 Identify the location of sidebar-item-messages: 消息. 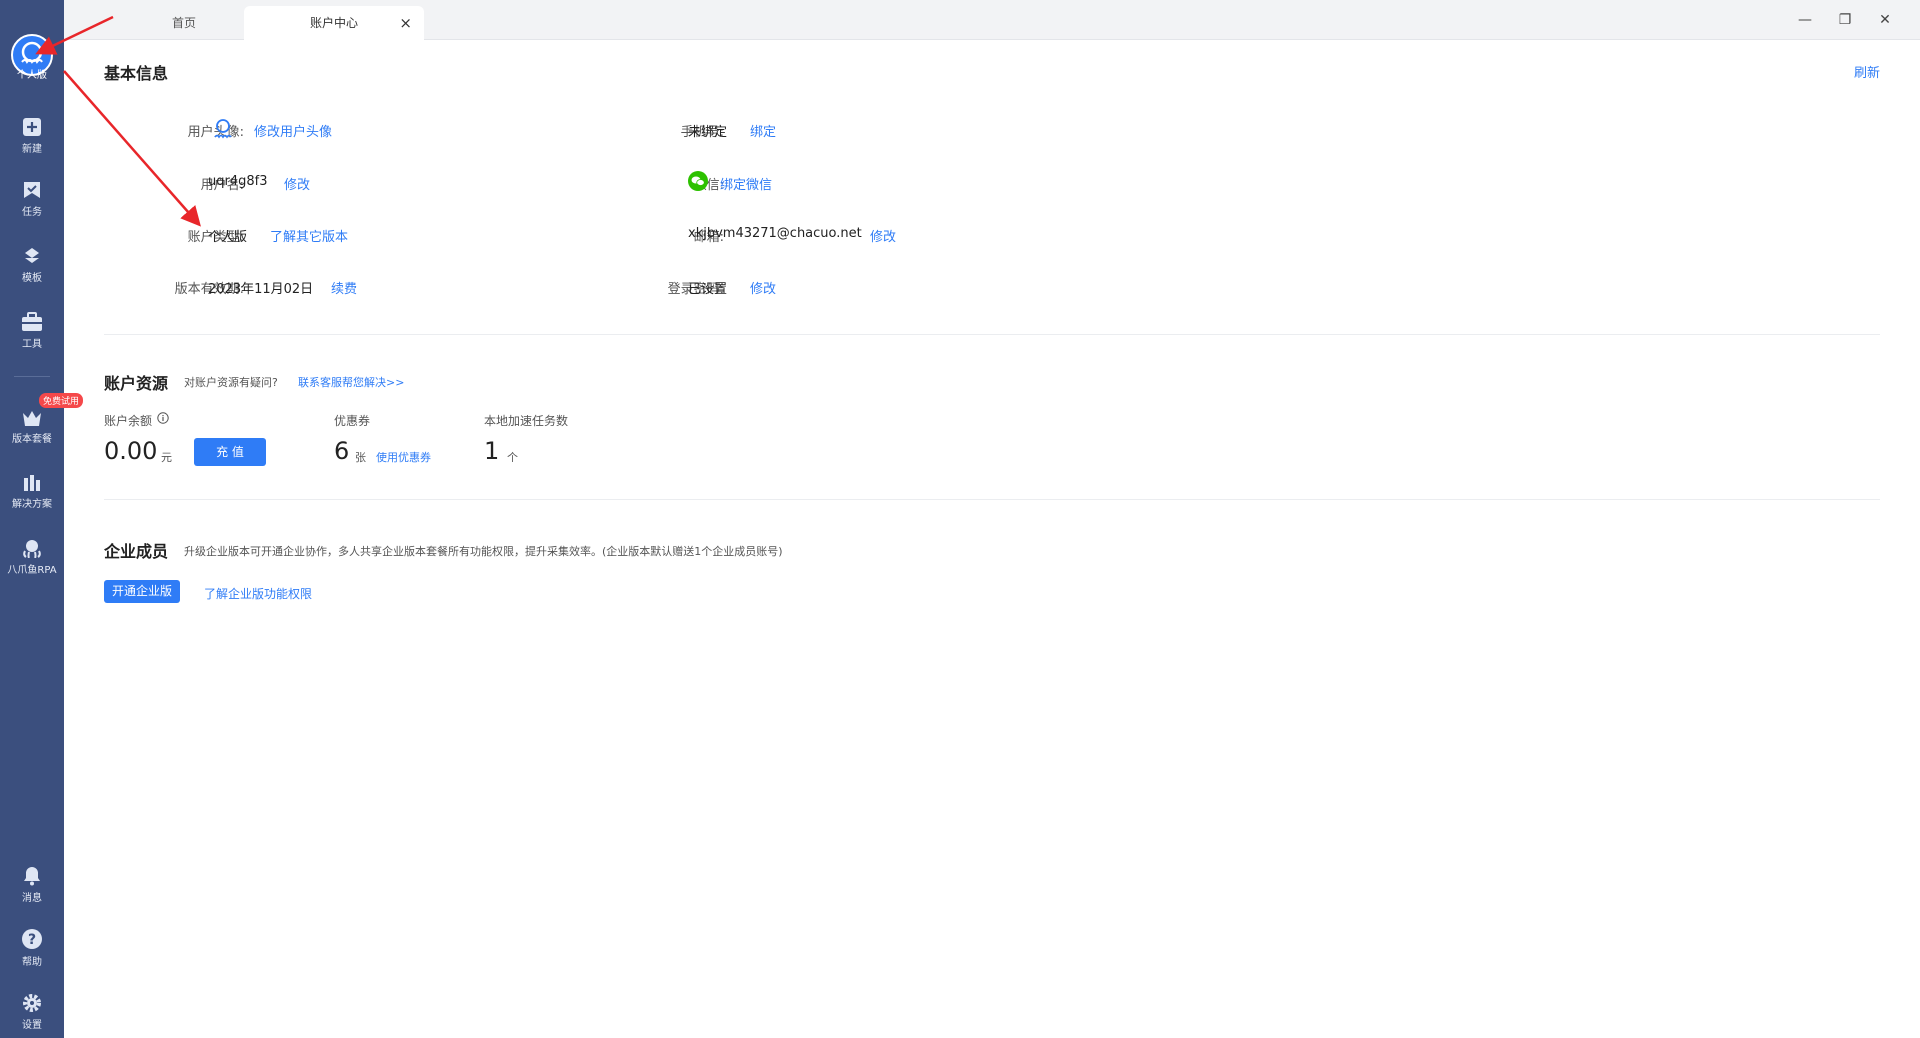
(32, 885).